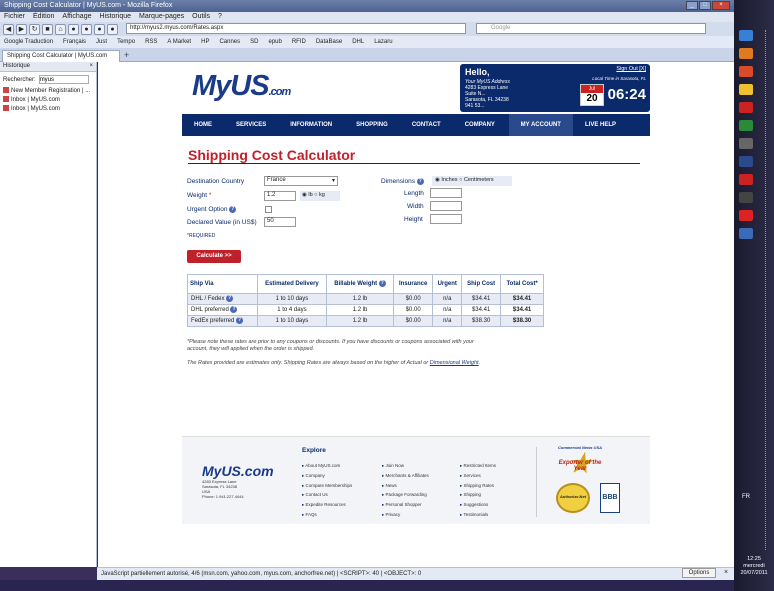  What do you see at coordinates (426, 125) in the screenshot?
I see `nav-contact: CONTACT` at bounding box center [426, 125].